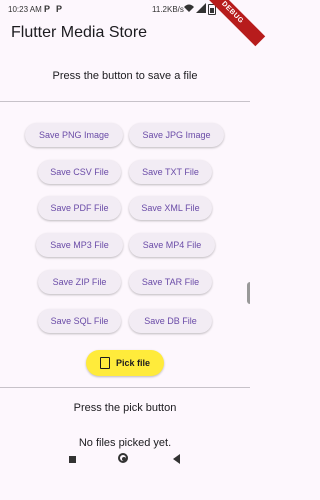 The image size is (320, 500). Describe the element at coordinates (133, 363) in the screenshot. I see `pick-file-label: Pick file` at that location.